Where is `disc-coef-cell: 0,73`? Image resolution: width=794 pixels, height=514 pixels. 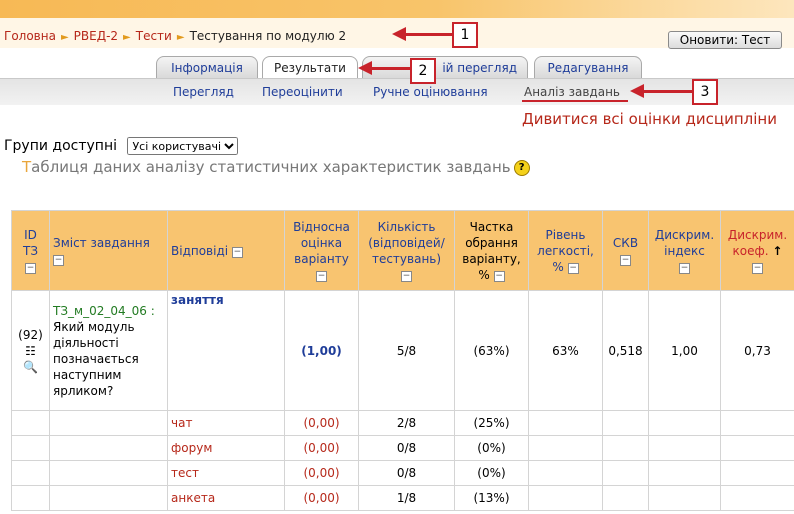 disc-coef-cell: 0,73 is located at coordinates (757, 350).